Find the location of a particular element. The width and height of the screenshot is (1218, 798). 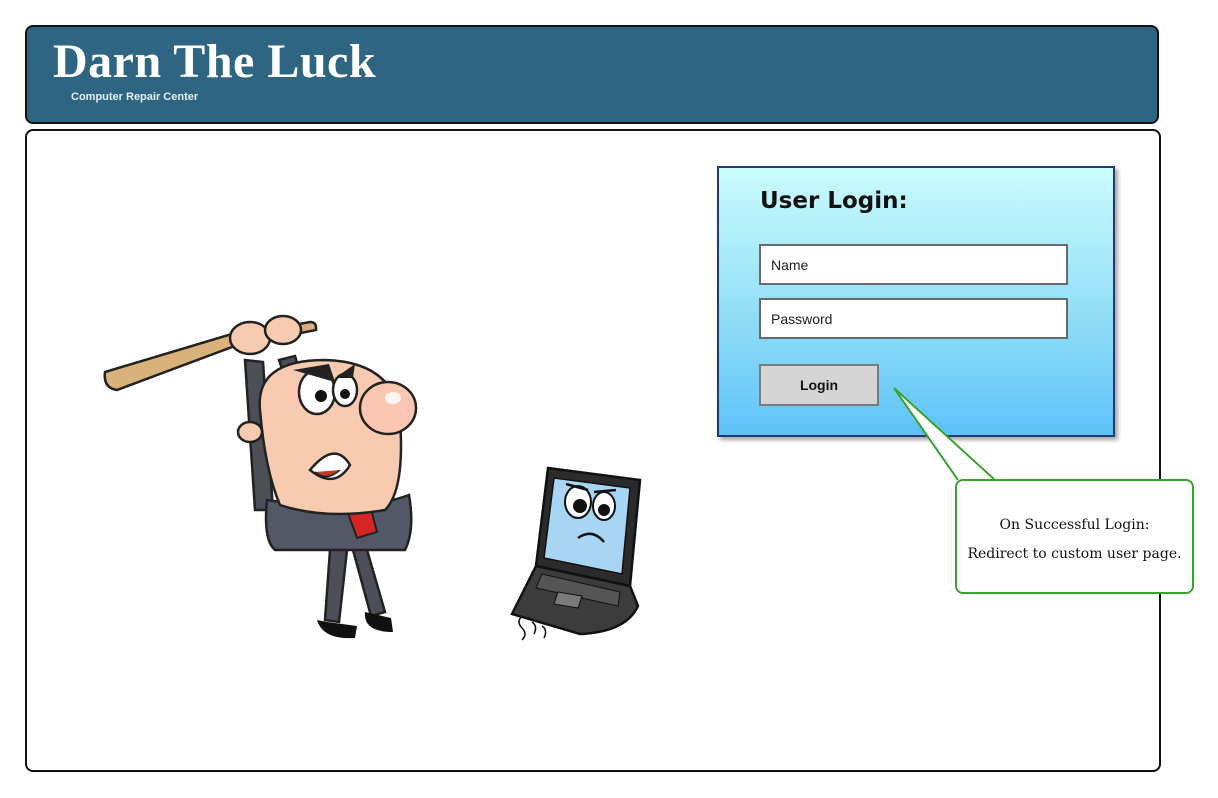

brand-title: Darn The Luck is located at coordinates (215, 61).